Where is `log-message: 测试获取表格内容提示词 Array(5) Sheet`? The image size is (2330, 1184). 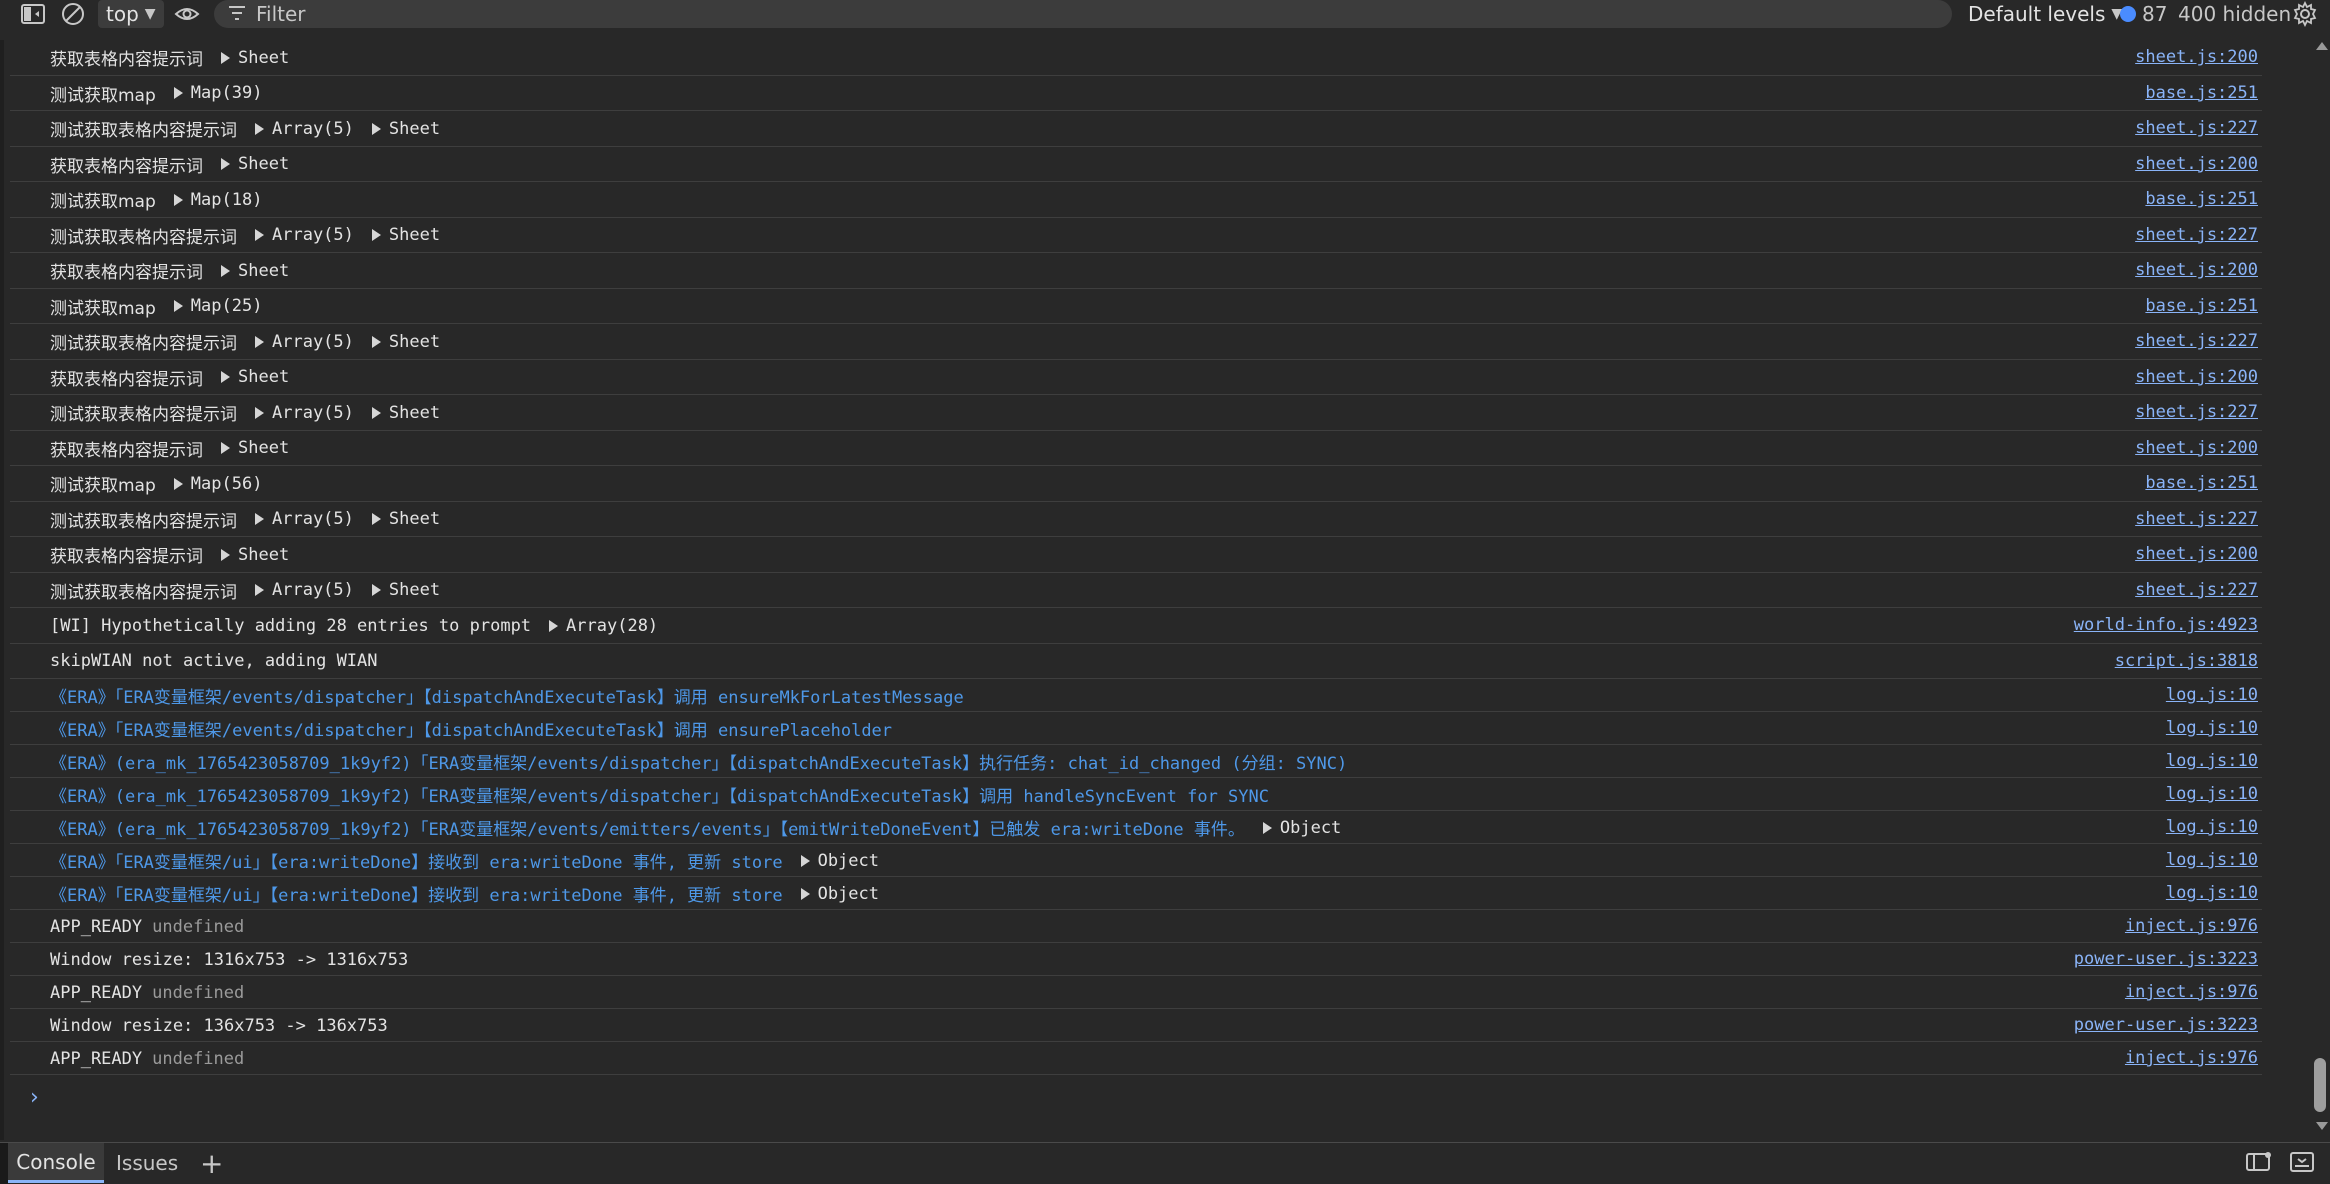 log-message: 测试获取表格内容提示词 Array(5) Sheet is located at coordinates (245, 236).